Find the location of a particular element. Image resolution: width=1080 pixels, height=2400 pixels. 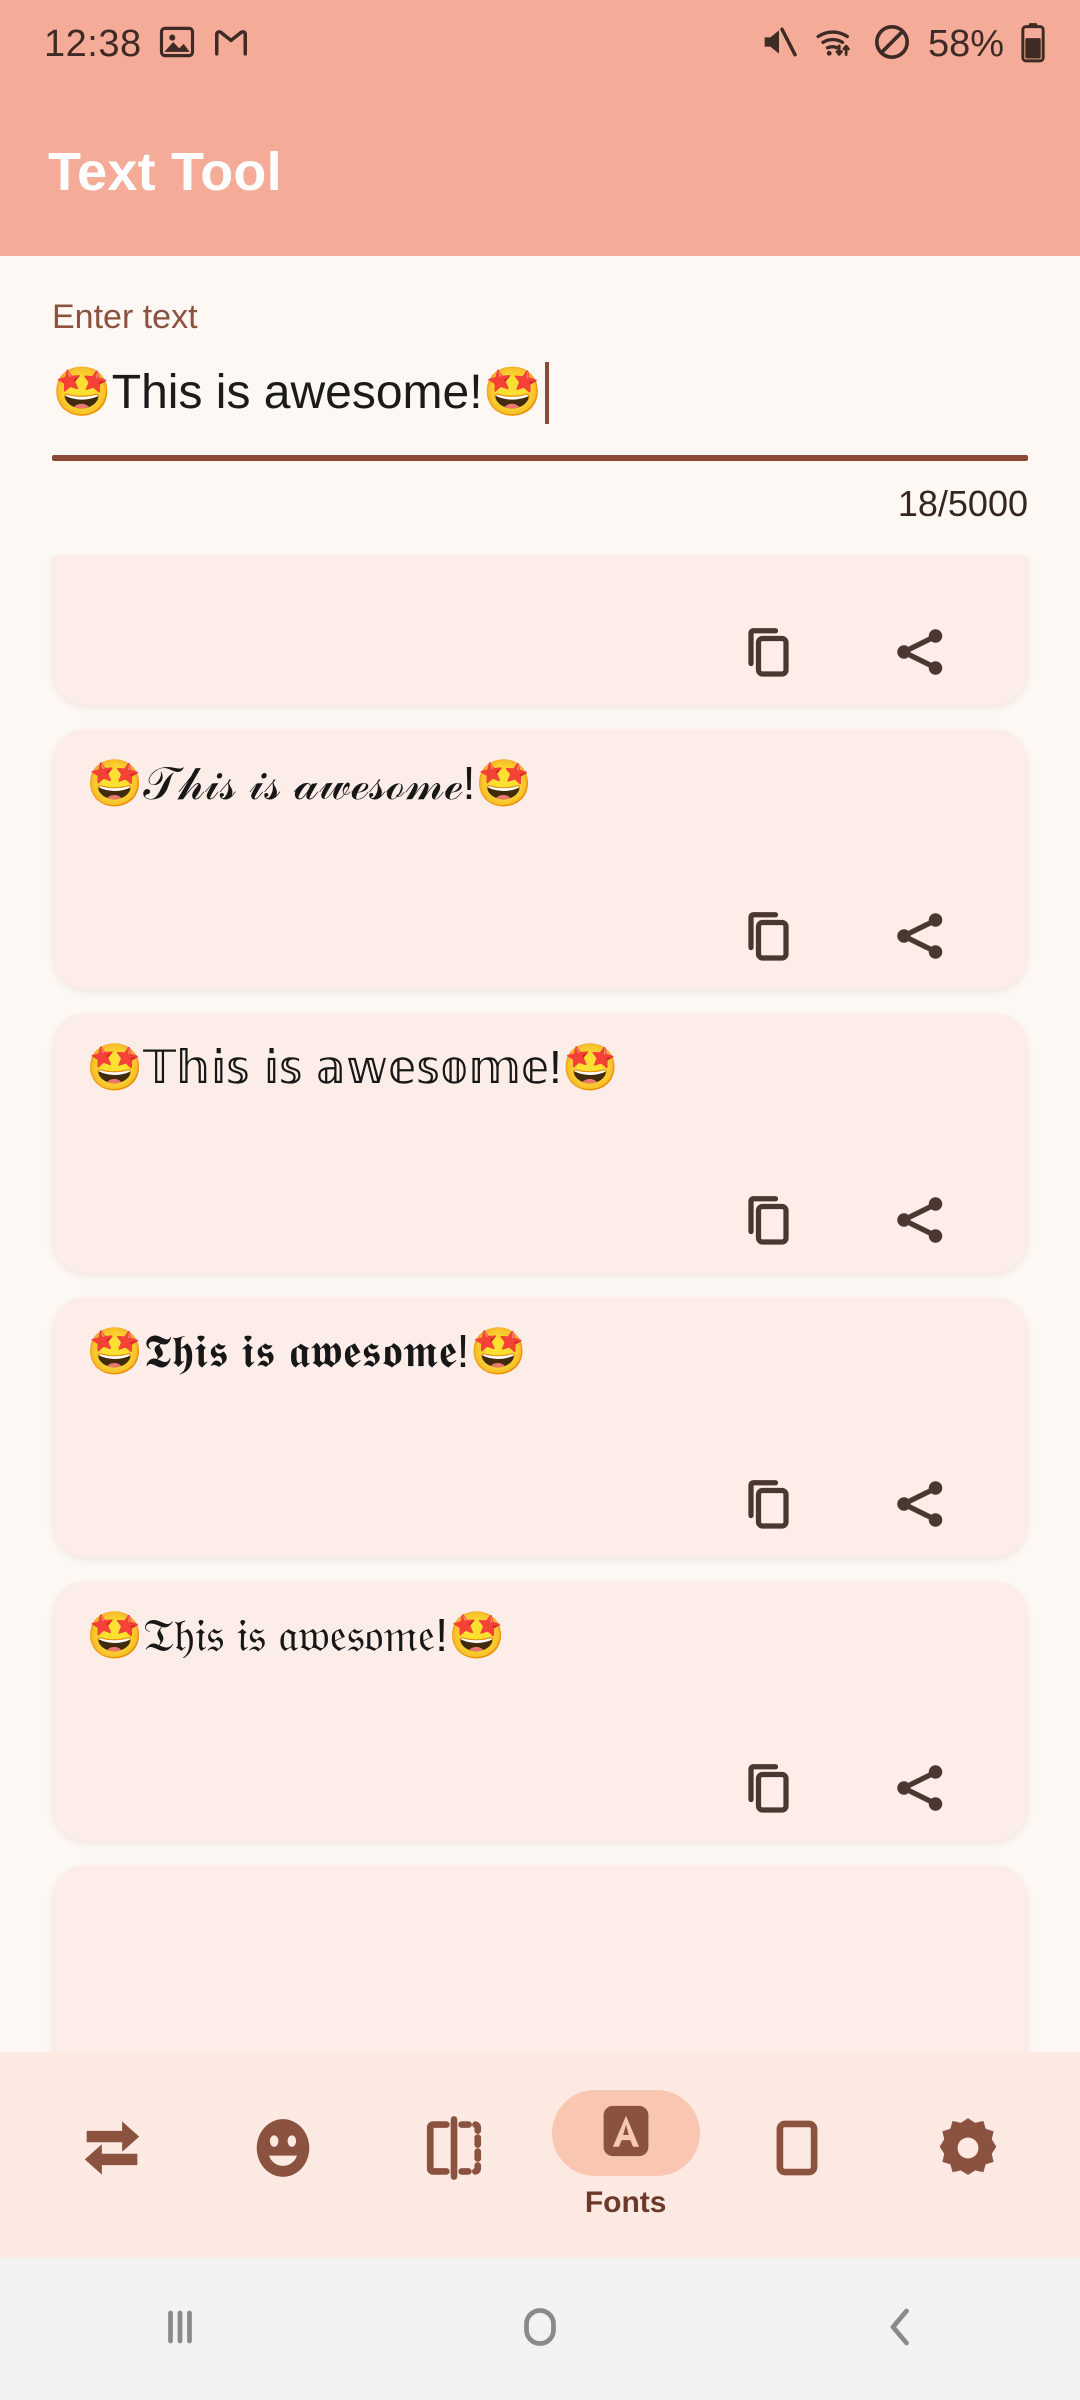

font-result-text: 🤩𝕋𝕙𝕚𝕤 𝕚𝕤 𝕒𝕨𝕖𝕤𝕠𝕞𝕖!🤩 is located at coordinates (353, 1067).